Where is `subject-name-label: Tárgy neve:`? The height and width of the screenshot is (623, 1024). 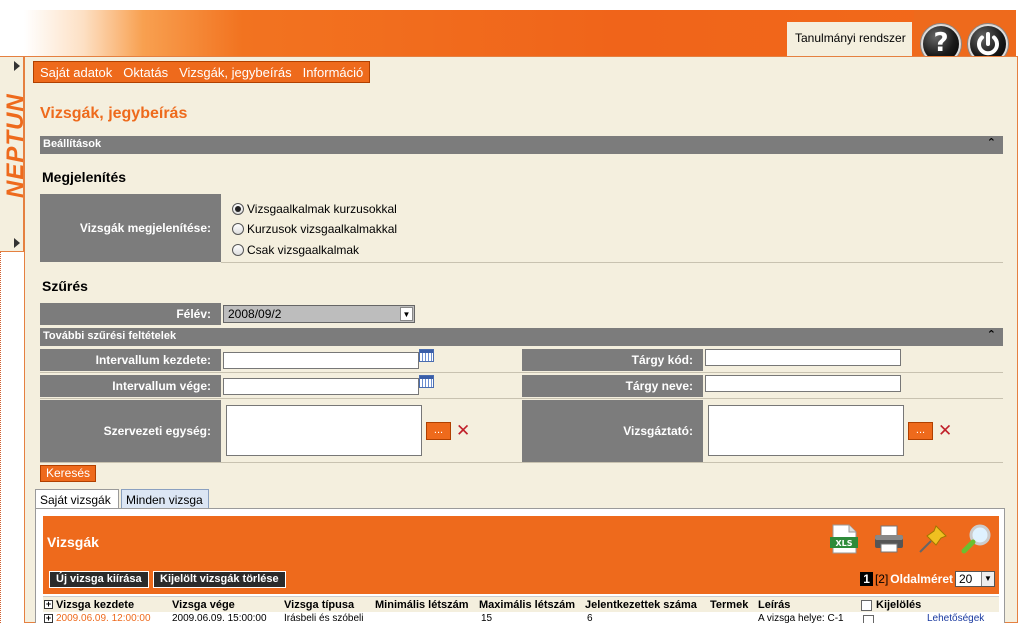 subject-name-label: Tárgy neve: is located at coordinates (612, 386).